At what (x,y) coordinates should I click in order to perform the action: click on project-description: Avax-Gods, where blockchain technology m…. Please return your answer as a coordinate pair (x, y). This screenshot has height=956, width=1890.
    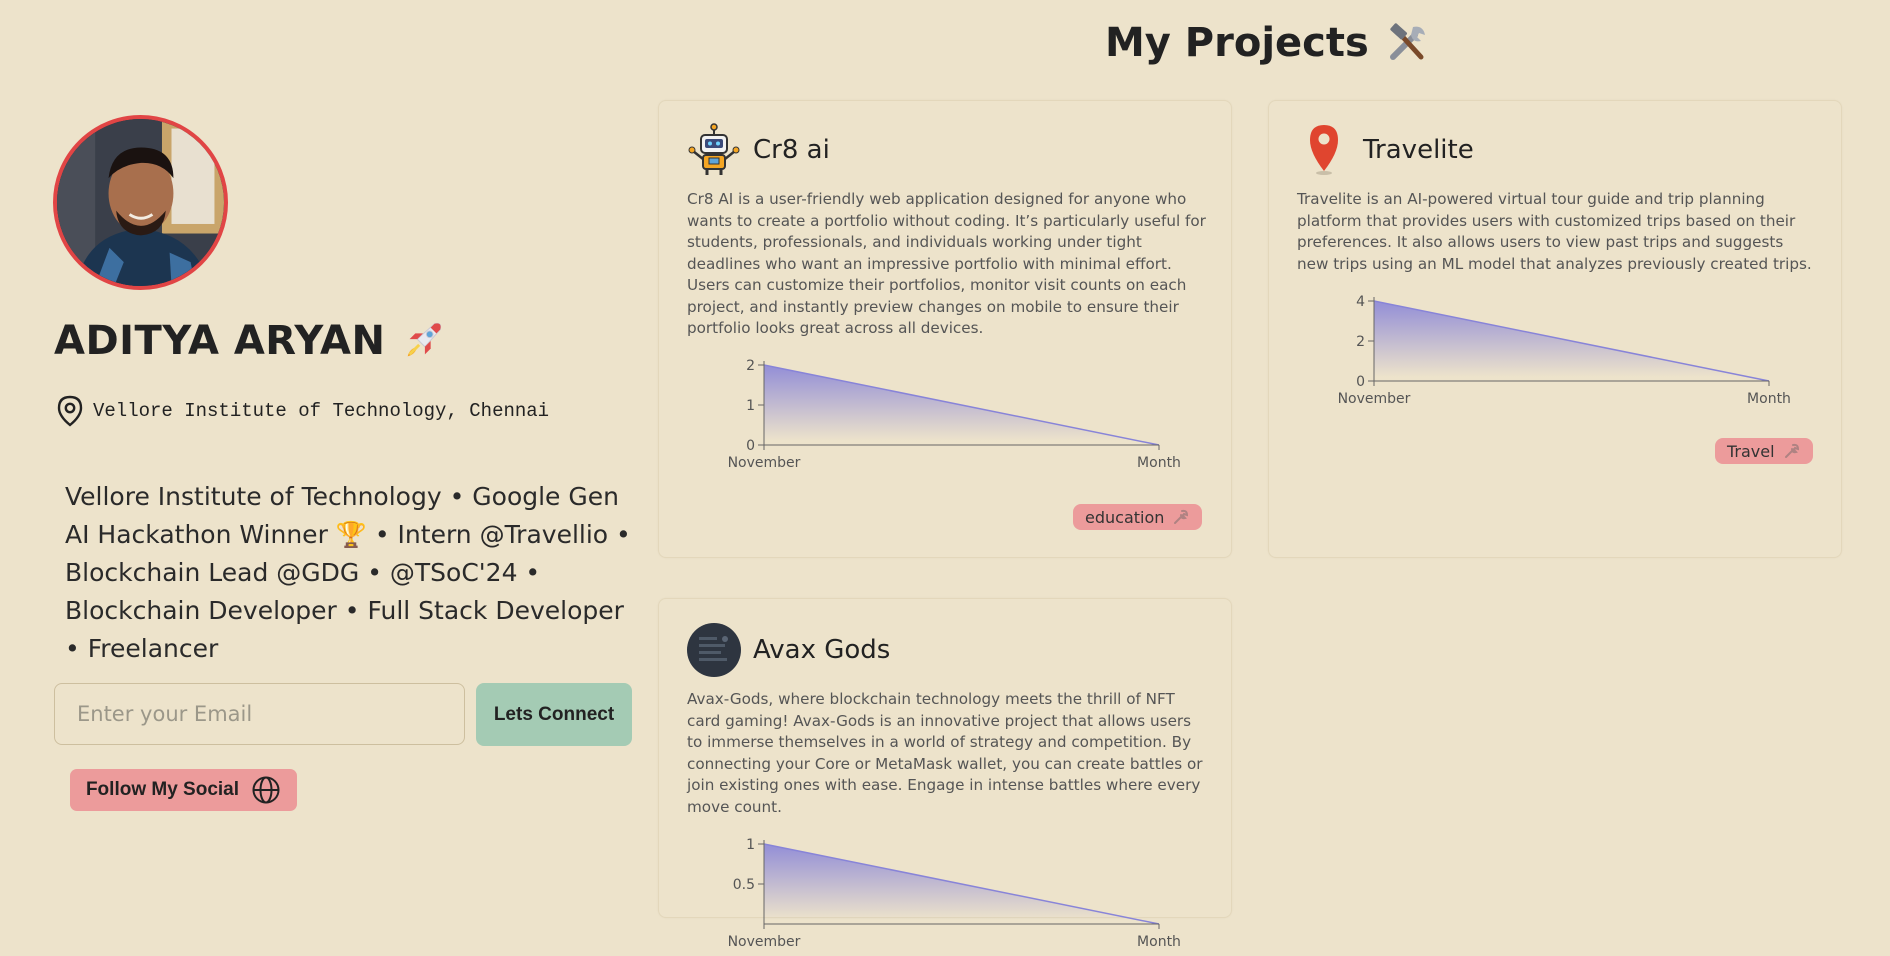
    Looking at the image, I should click on (945, 753).